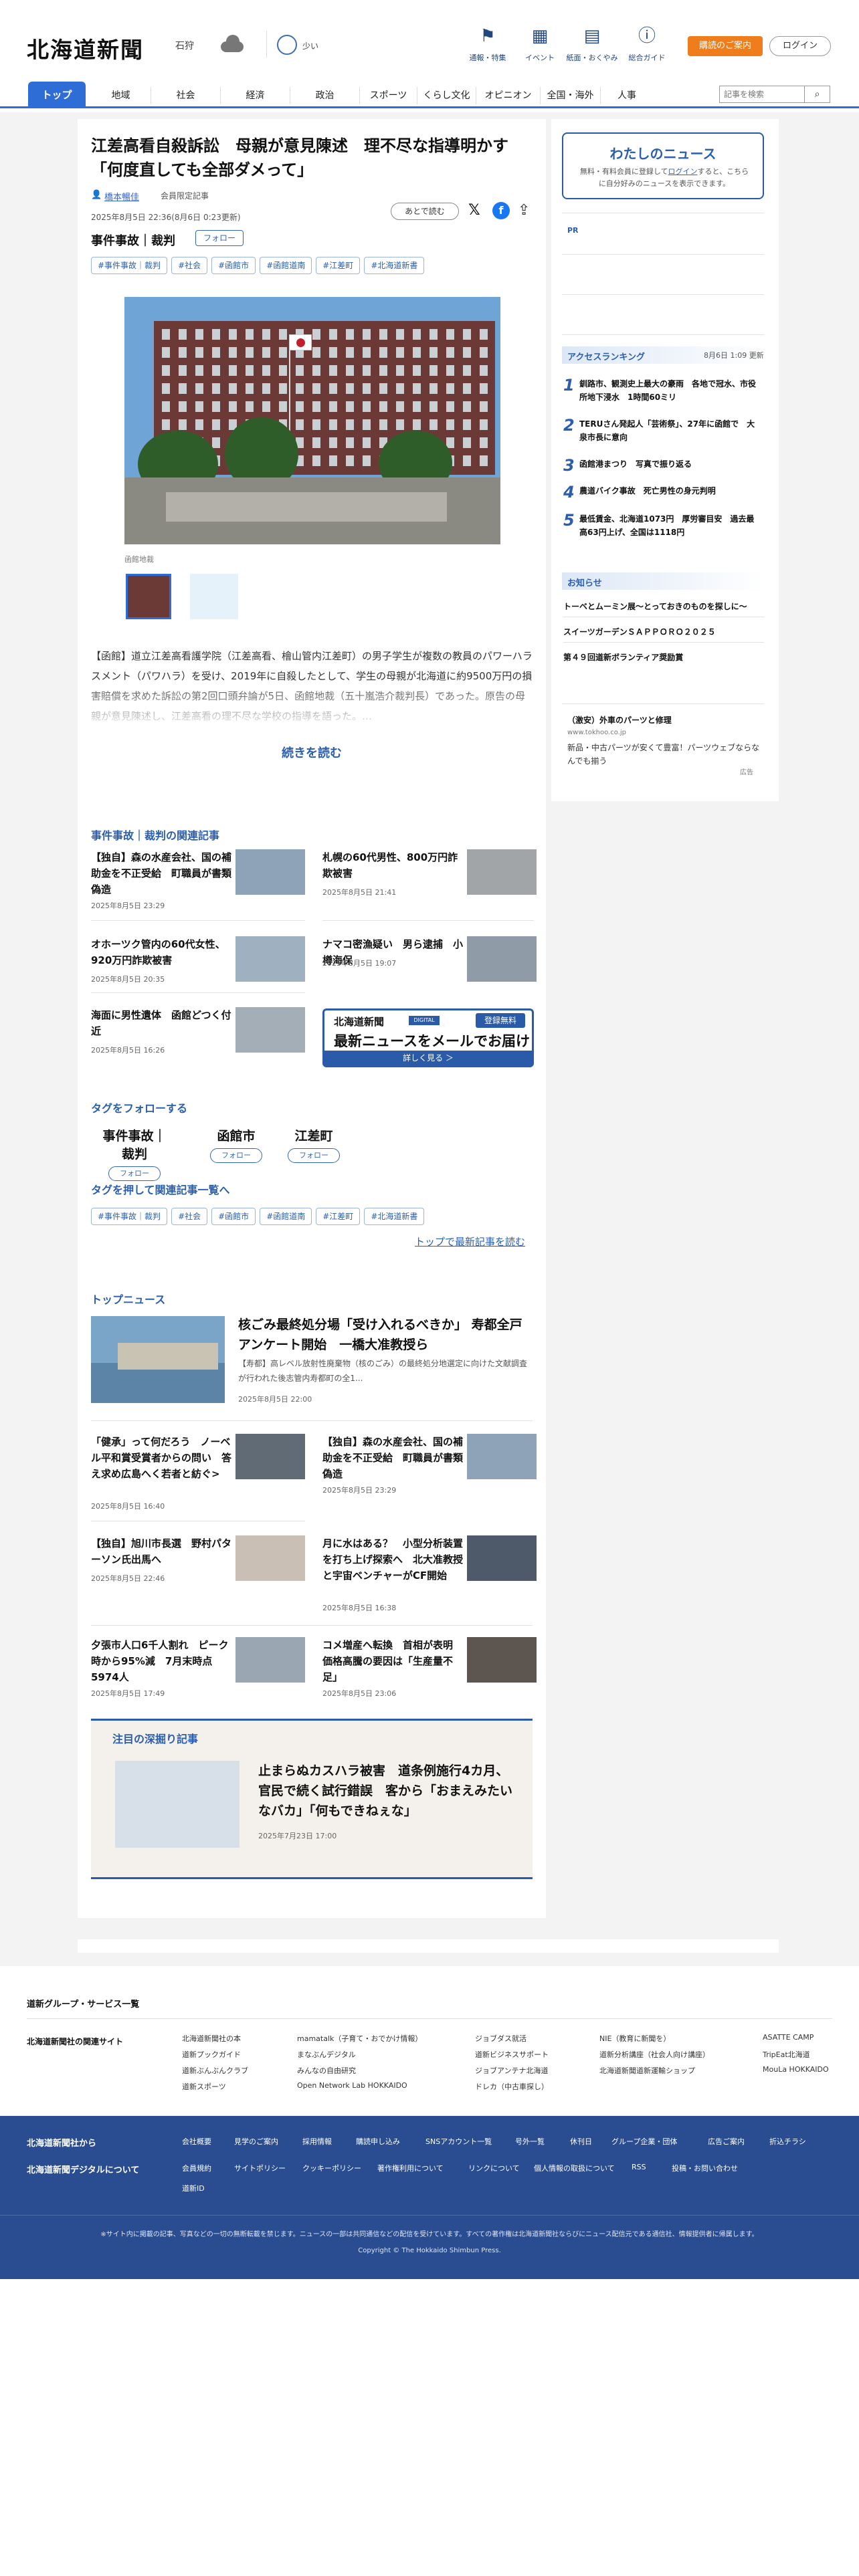 The height and width of the screenshot is (2576, 859). Describe the element at coordinates (446, 95) in the screenshot. I see `nav-tab-culture: くらし文化` at that location.